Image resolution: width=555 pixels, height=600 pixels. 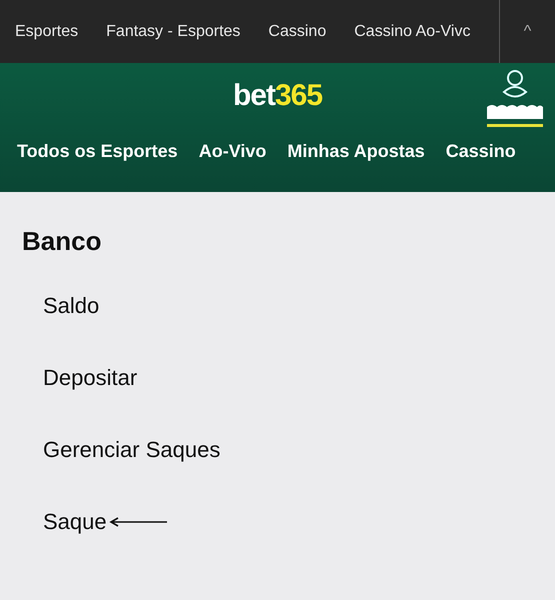 I want to click on logo: bet365, so click(x=277, y=96).